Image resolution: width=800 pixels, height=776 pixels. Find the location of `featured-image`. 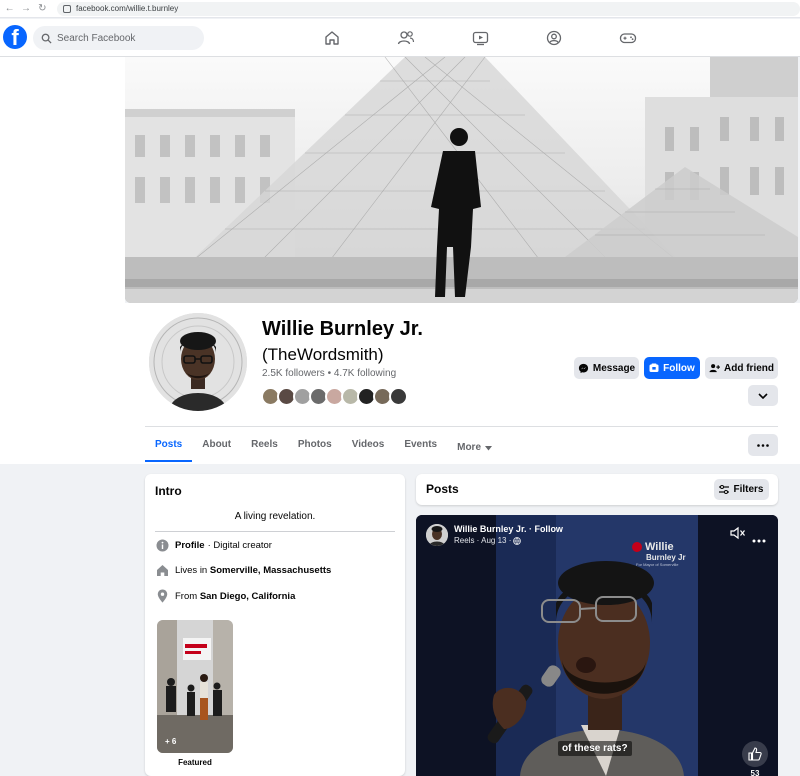

featured-image is located at coordinates (195, 686).